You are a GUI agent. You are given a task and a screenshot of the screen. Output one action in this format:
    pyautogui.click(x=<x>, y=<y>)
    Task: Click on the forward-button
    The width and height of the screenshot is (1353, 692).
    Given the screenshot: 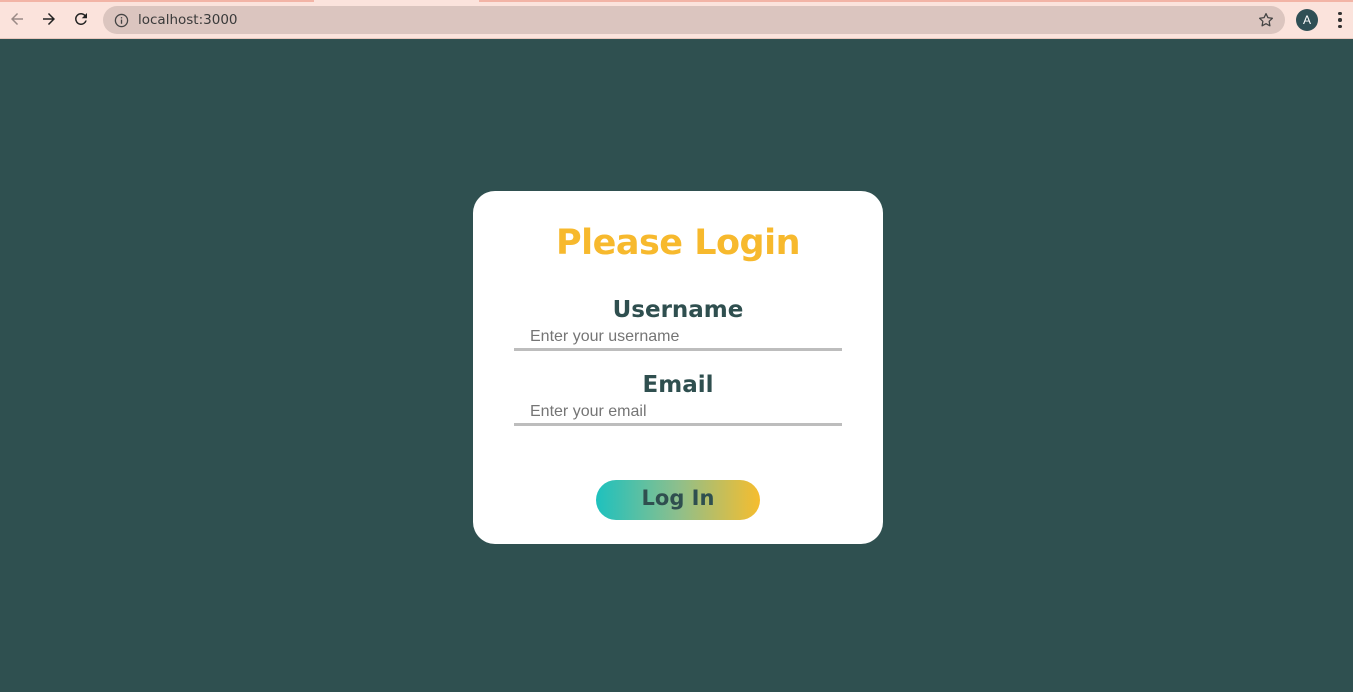 What is the action you would take?
    pyautogui.click(x=49, y=19)
    